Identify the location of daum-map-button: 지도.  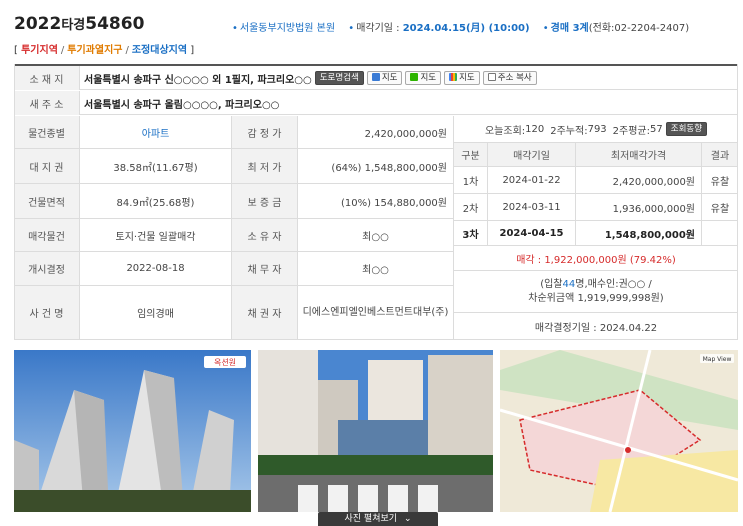
(384, 78).